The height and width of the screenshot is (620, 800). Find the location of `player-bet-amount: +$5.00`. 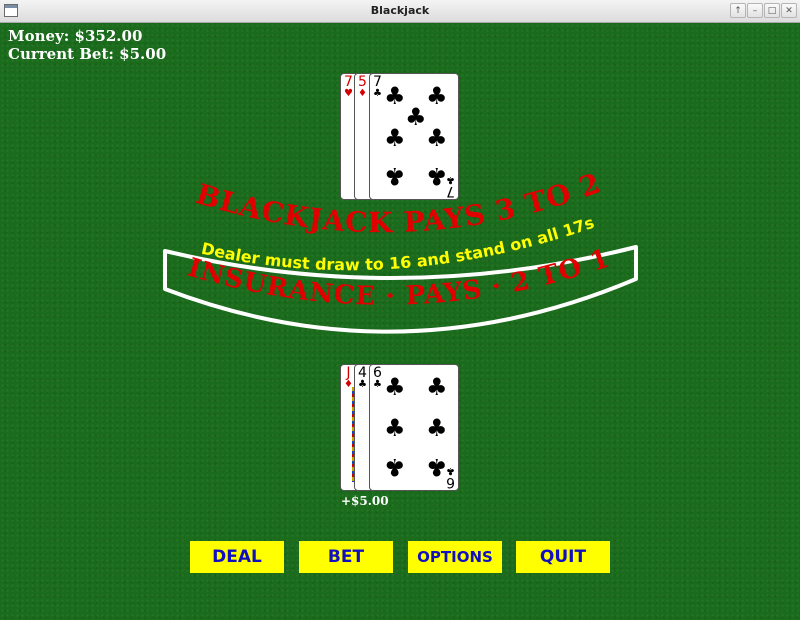

player-bet-amount: +$5.00 is located at coordinates (365, 501).